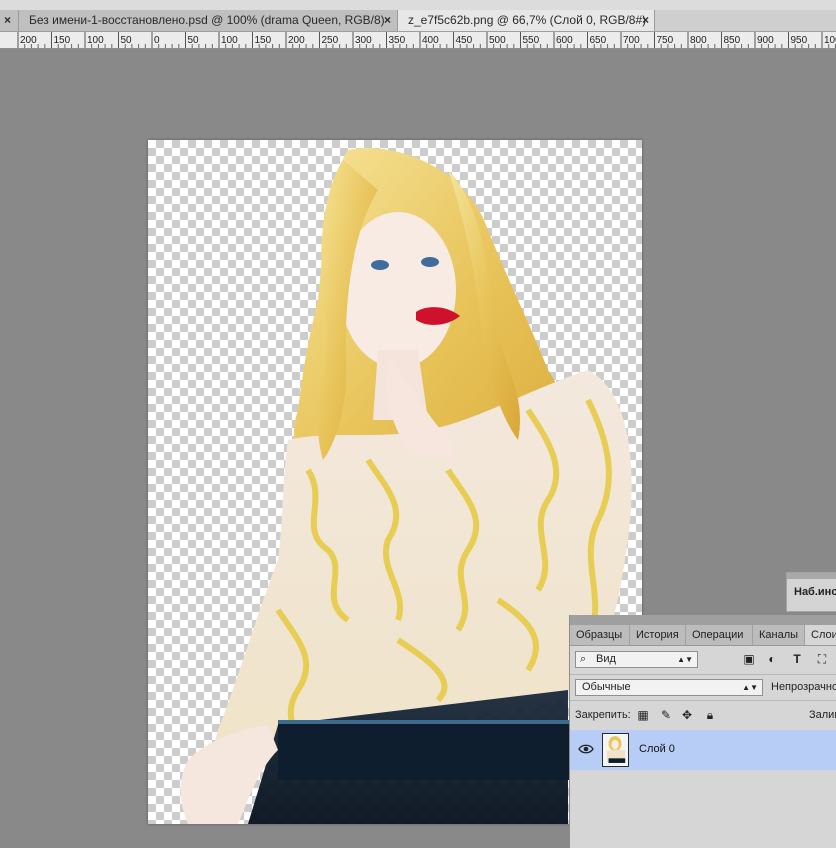  Describe the element at coordinates (600, 635) in the screenshot. I see `tab-swatches: Образцы` at that location.